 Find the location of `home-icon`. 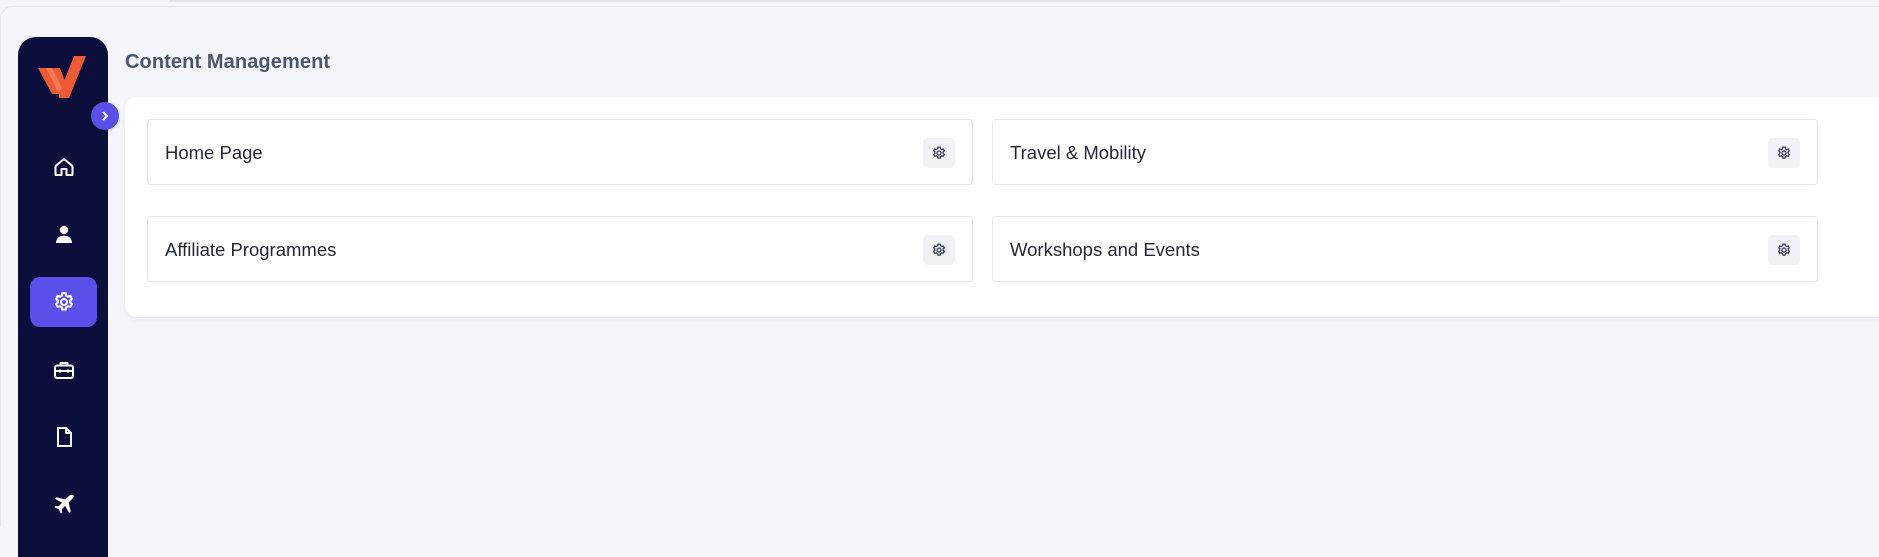

home-icon is located at coordinates (63, 167).